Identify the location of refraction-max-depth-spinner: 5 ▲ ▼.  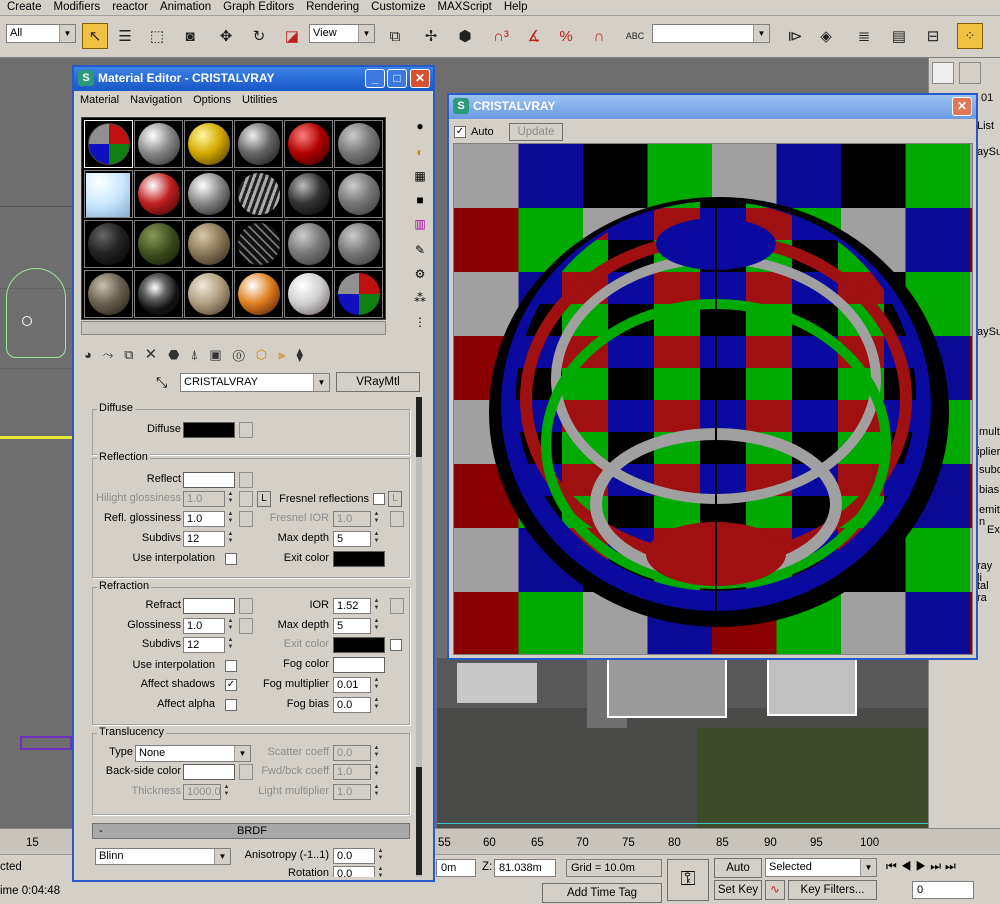
(356, 626).